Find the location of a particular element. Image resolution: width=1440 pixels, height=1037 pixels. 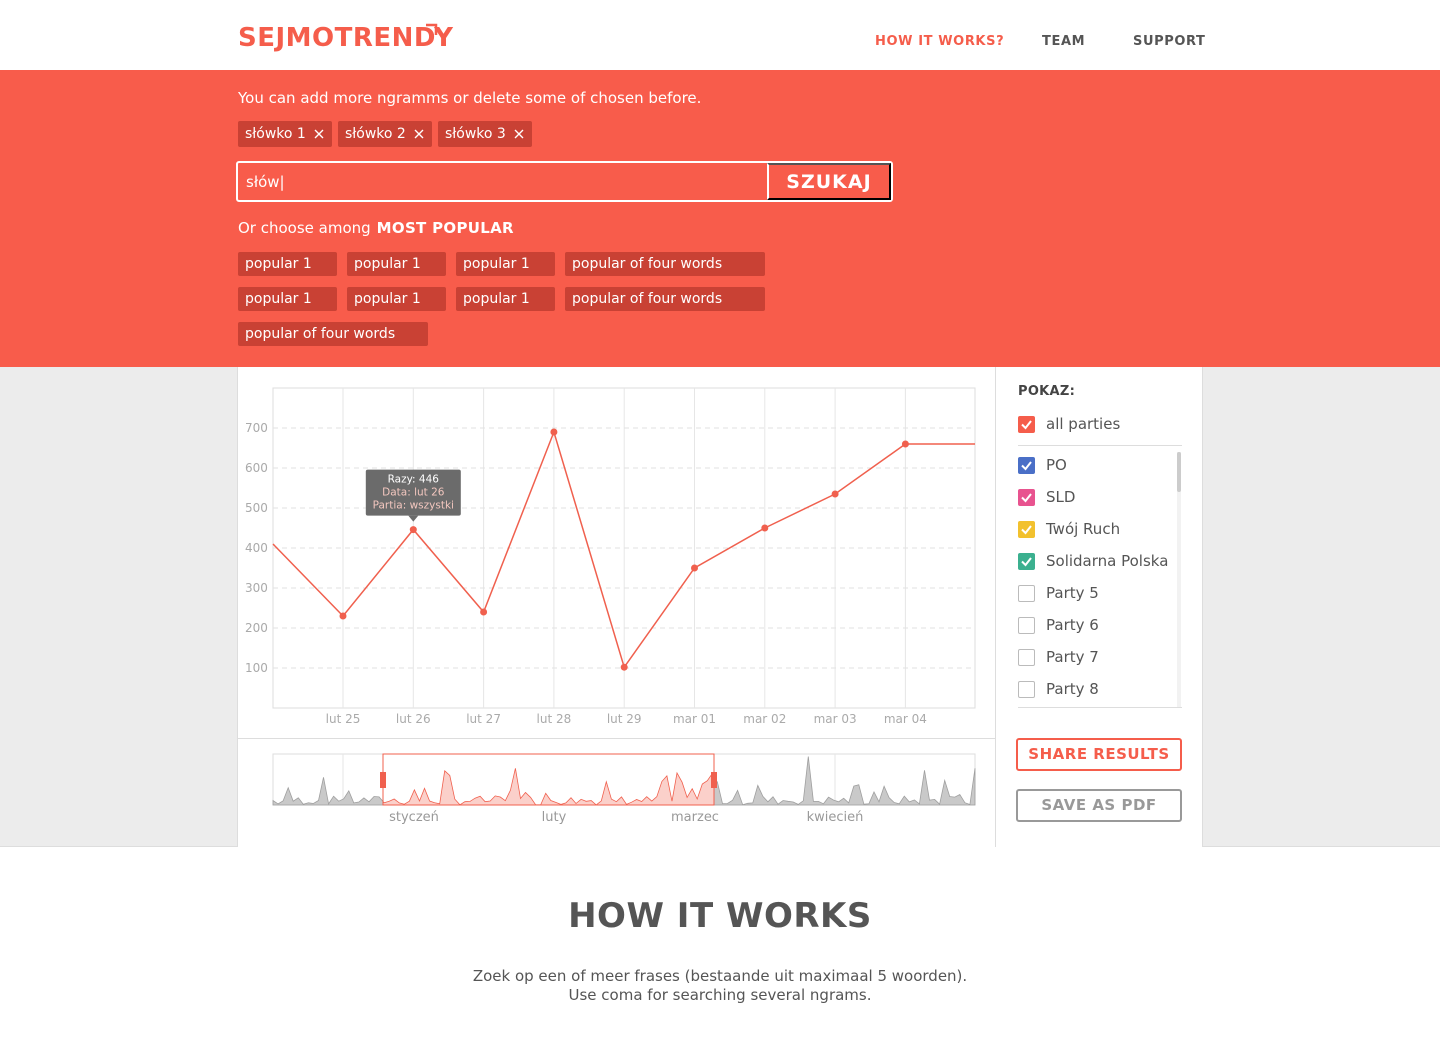

party-checkbox-row: Party 7 is located at coordinates (1098, 658).